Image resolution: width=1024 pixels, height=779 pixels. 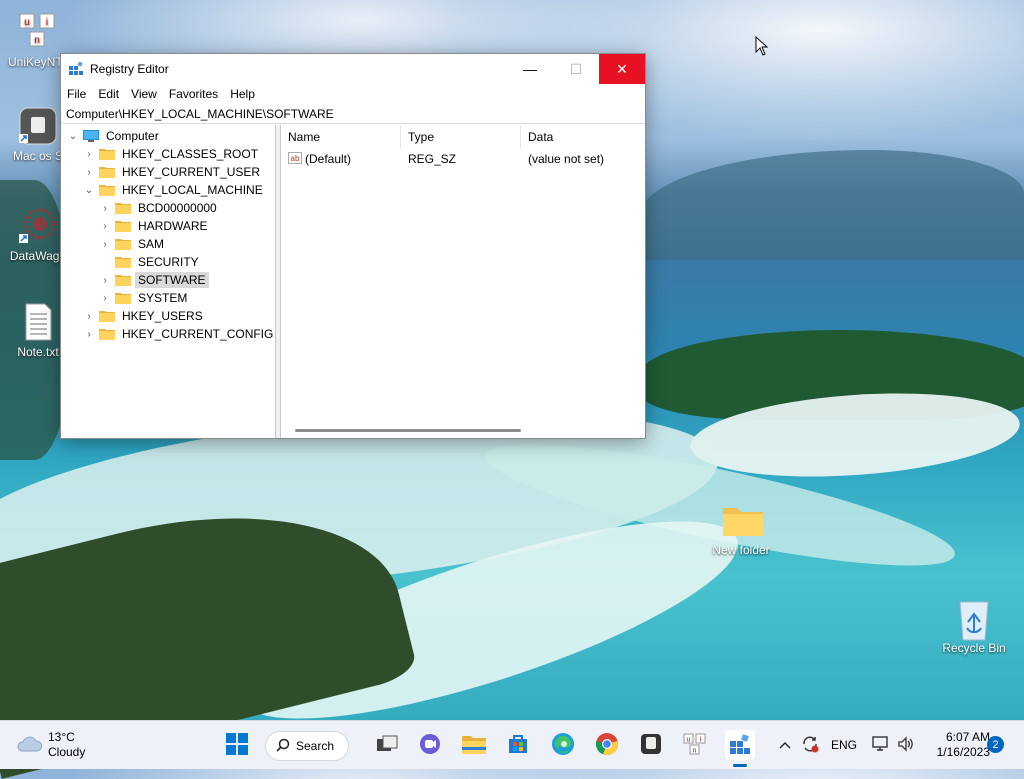 What do you see at coordinates (67, 752) in the screenshot?
I see `weather-desc: Cloudy` at bounding box center [67, 752].